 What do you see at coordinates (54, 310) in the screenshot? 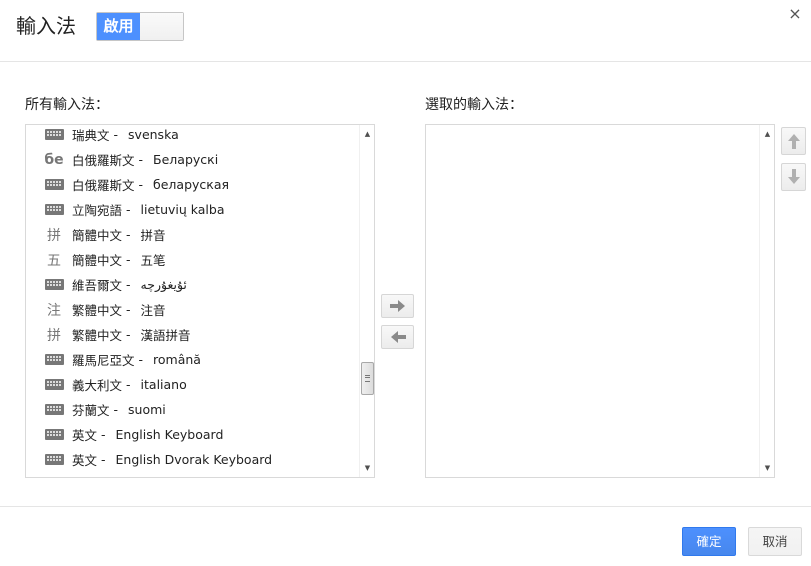
I see `ime-glyph-icon: 注` at bounding box center [54, 310].